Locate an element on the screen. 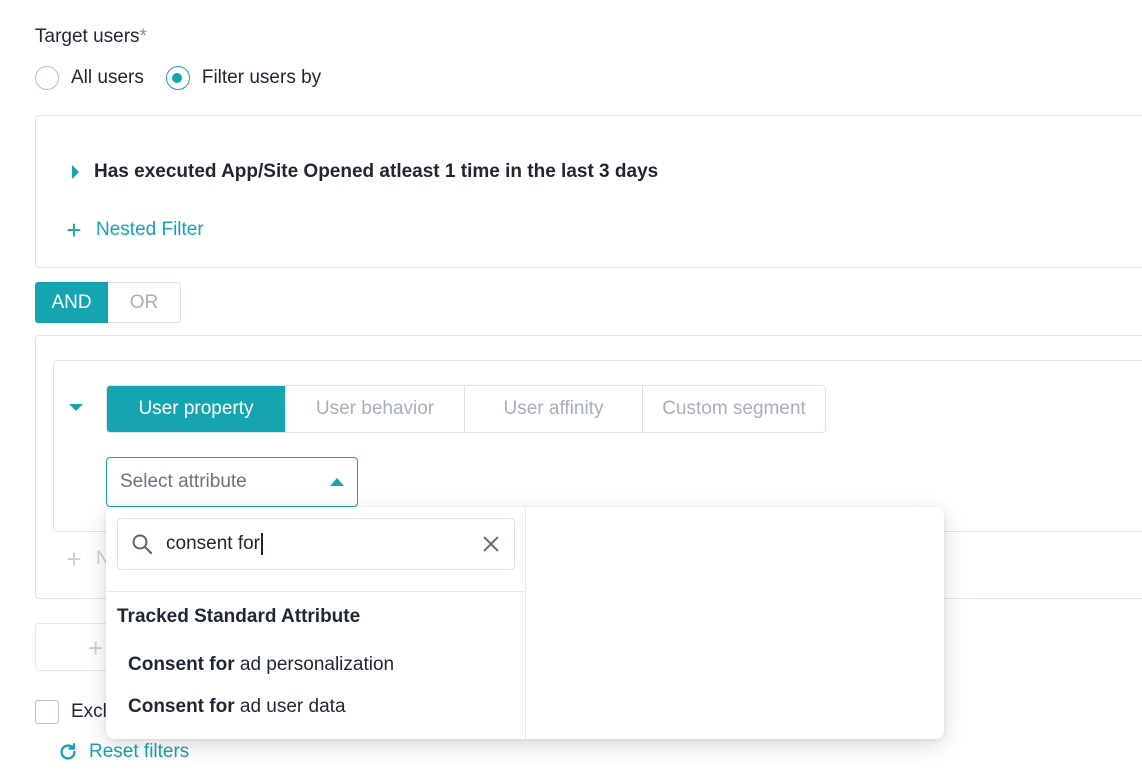 The width and height of the screenshot is (1142, 784). option-rest-text: ad personalization is located at coordinates (314, 664).